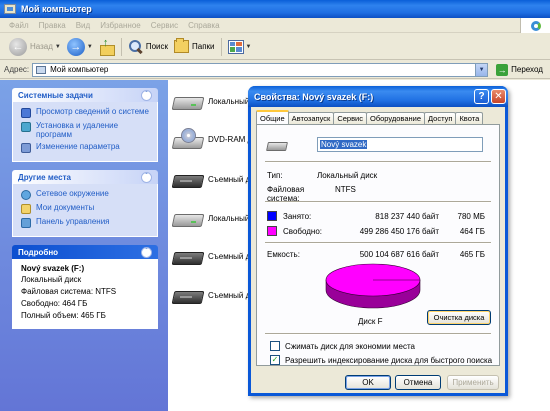 The image size is (550, 411). Describe the element at coordinates (79, 69) in the screenshot. I see `address-value: Мой компьютер` at that location.